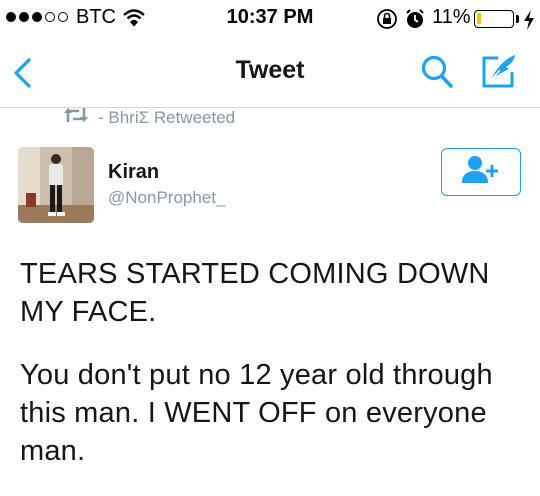  What do you see at coordinates (451, 17) in the screenshot?
I see `battery-percentage: 11%` at bounding box center [451, 17].